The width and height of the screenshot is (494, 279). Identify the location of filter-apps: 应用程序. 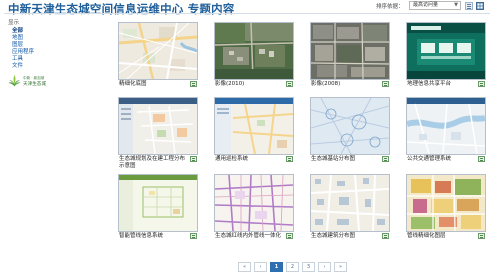
(21, 52).